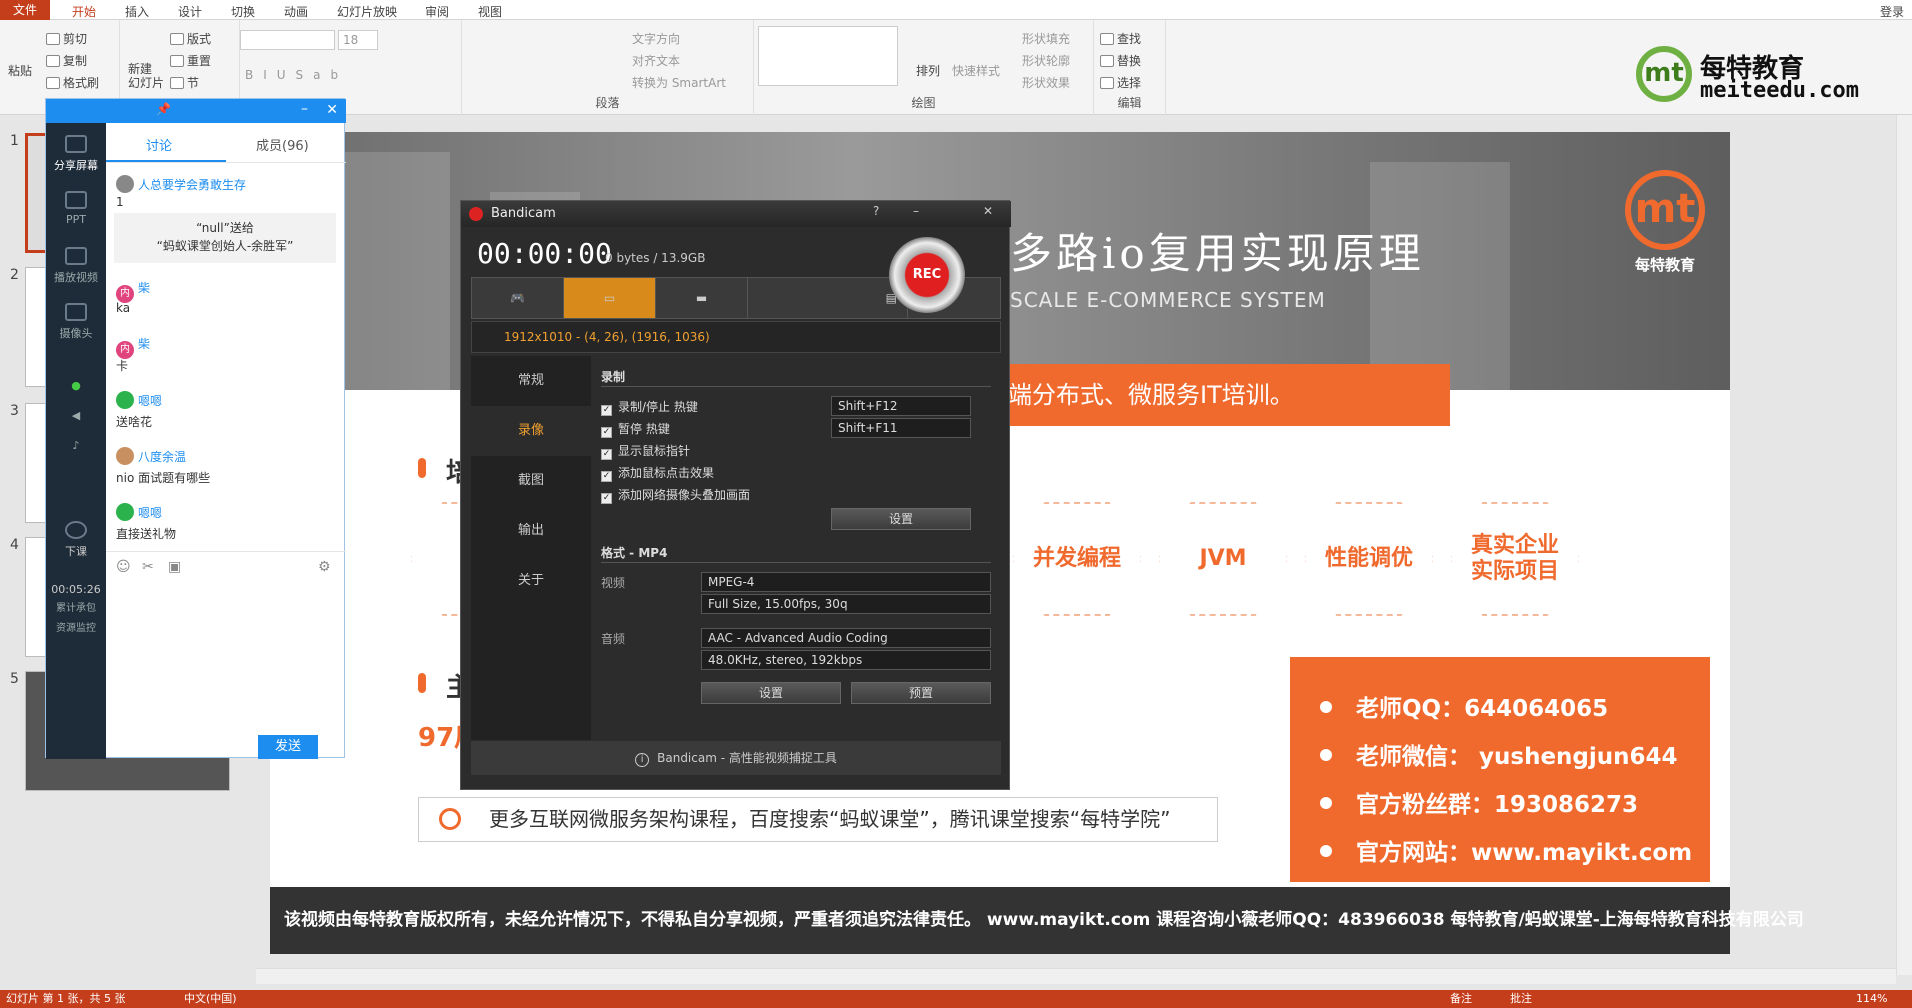 The width and height of the screenshot is (1912, 1008). What do you see at coordinates (123, 567) in the screenshot?
I see `emoji-icon: ☺` at bounding box center [123, 567].